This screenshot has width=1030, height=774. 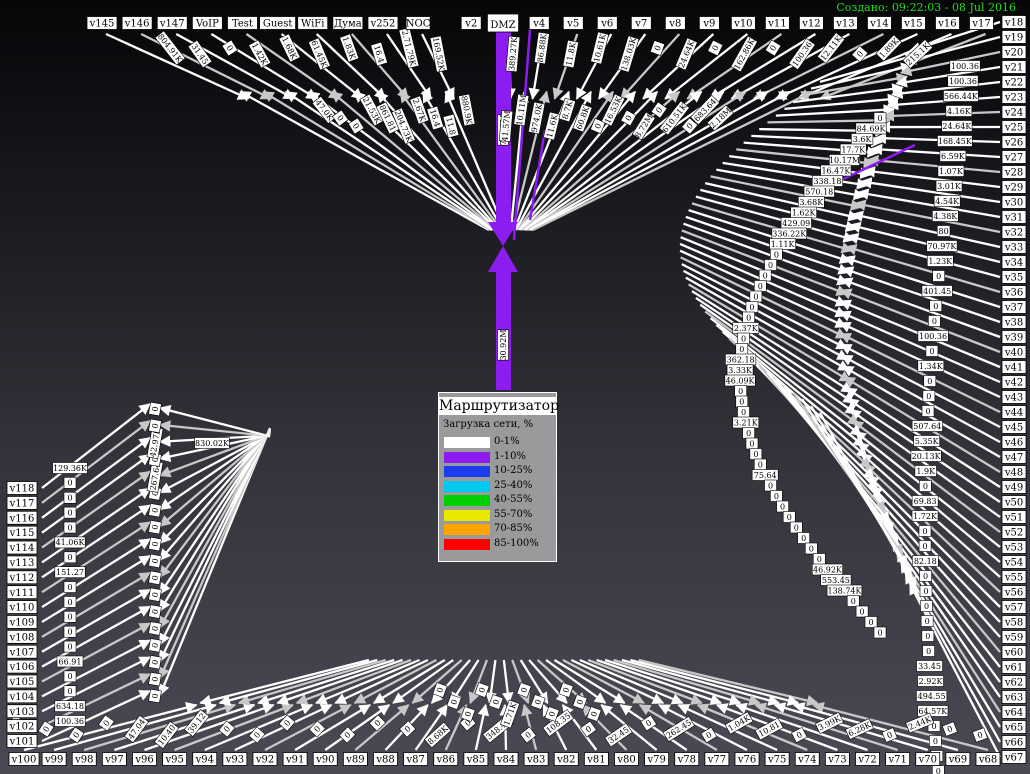 I want to click on node-v56: v56, so click(x=1014, y=592).